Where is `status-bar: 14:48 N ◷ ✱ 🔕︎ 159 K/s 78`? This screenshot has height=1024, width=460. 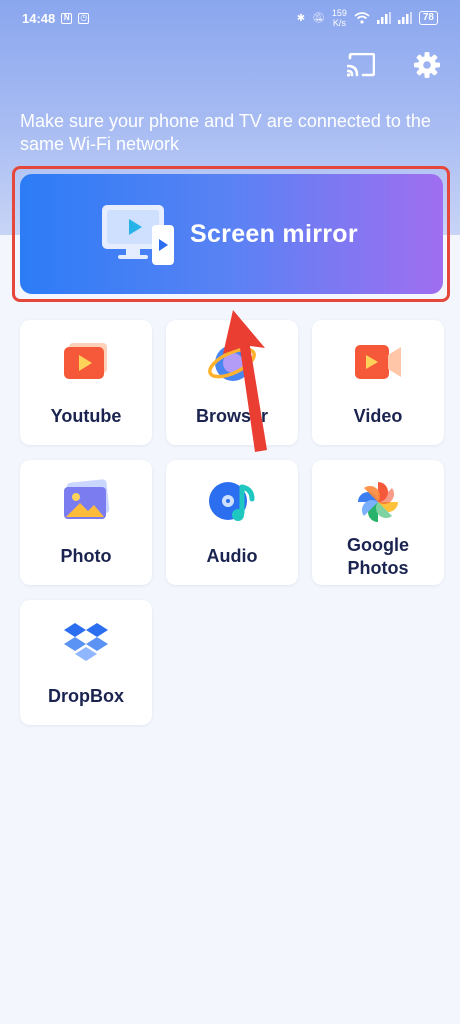
status-bar: 14:48 N ◷ ✱ 🔕︎ 159 K/s 78 is located at coordinates (230, 18).